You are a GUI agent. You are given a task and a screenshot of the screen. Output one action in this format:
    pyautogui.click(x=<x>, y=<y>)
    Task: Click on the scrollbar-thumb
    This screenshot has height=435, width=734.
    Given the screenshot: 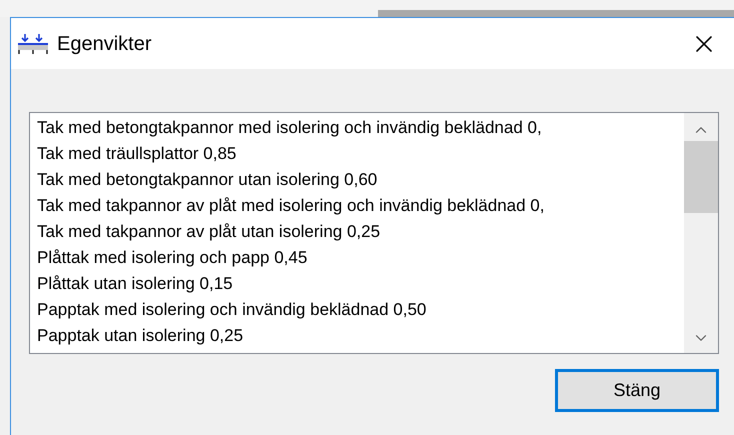 What is the action you would take?
    pyautogui.click(x=701, y=177)
    